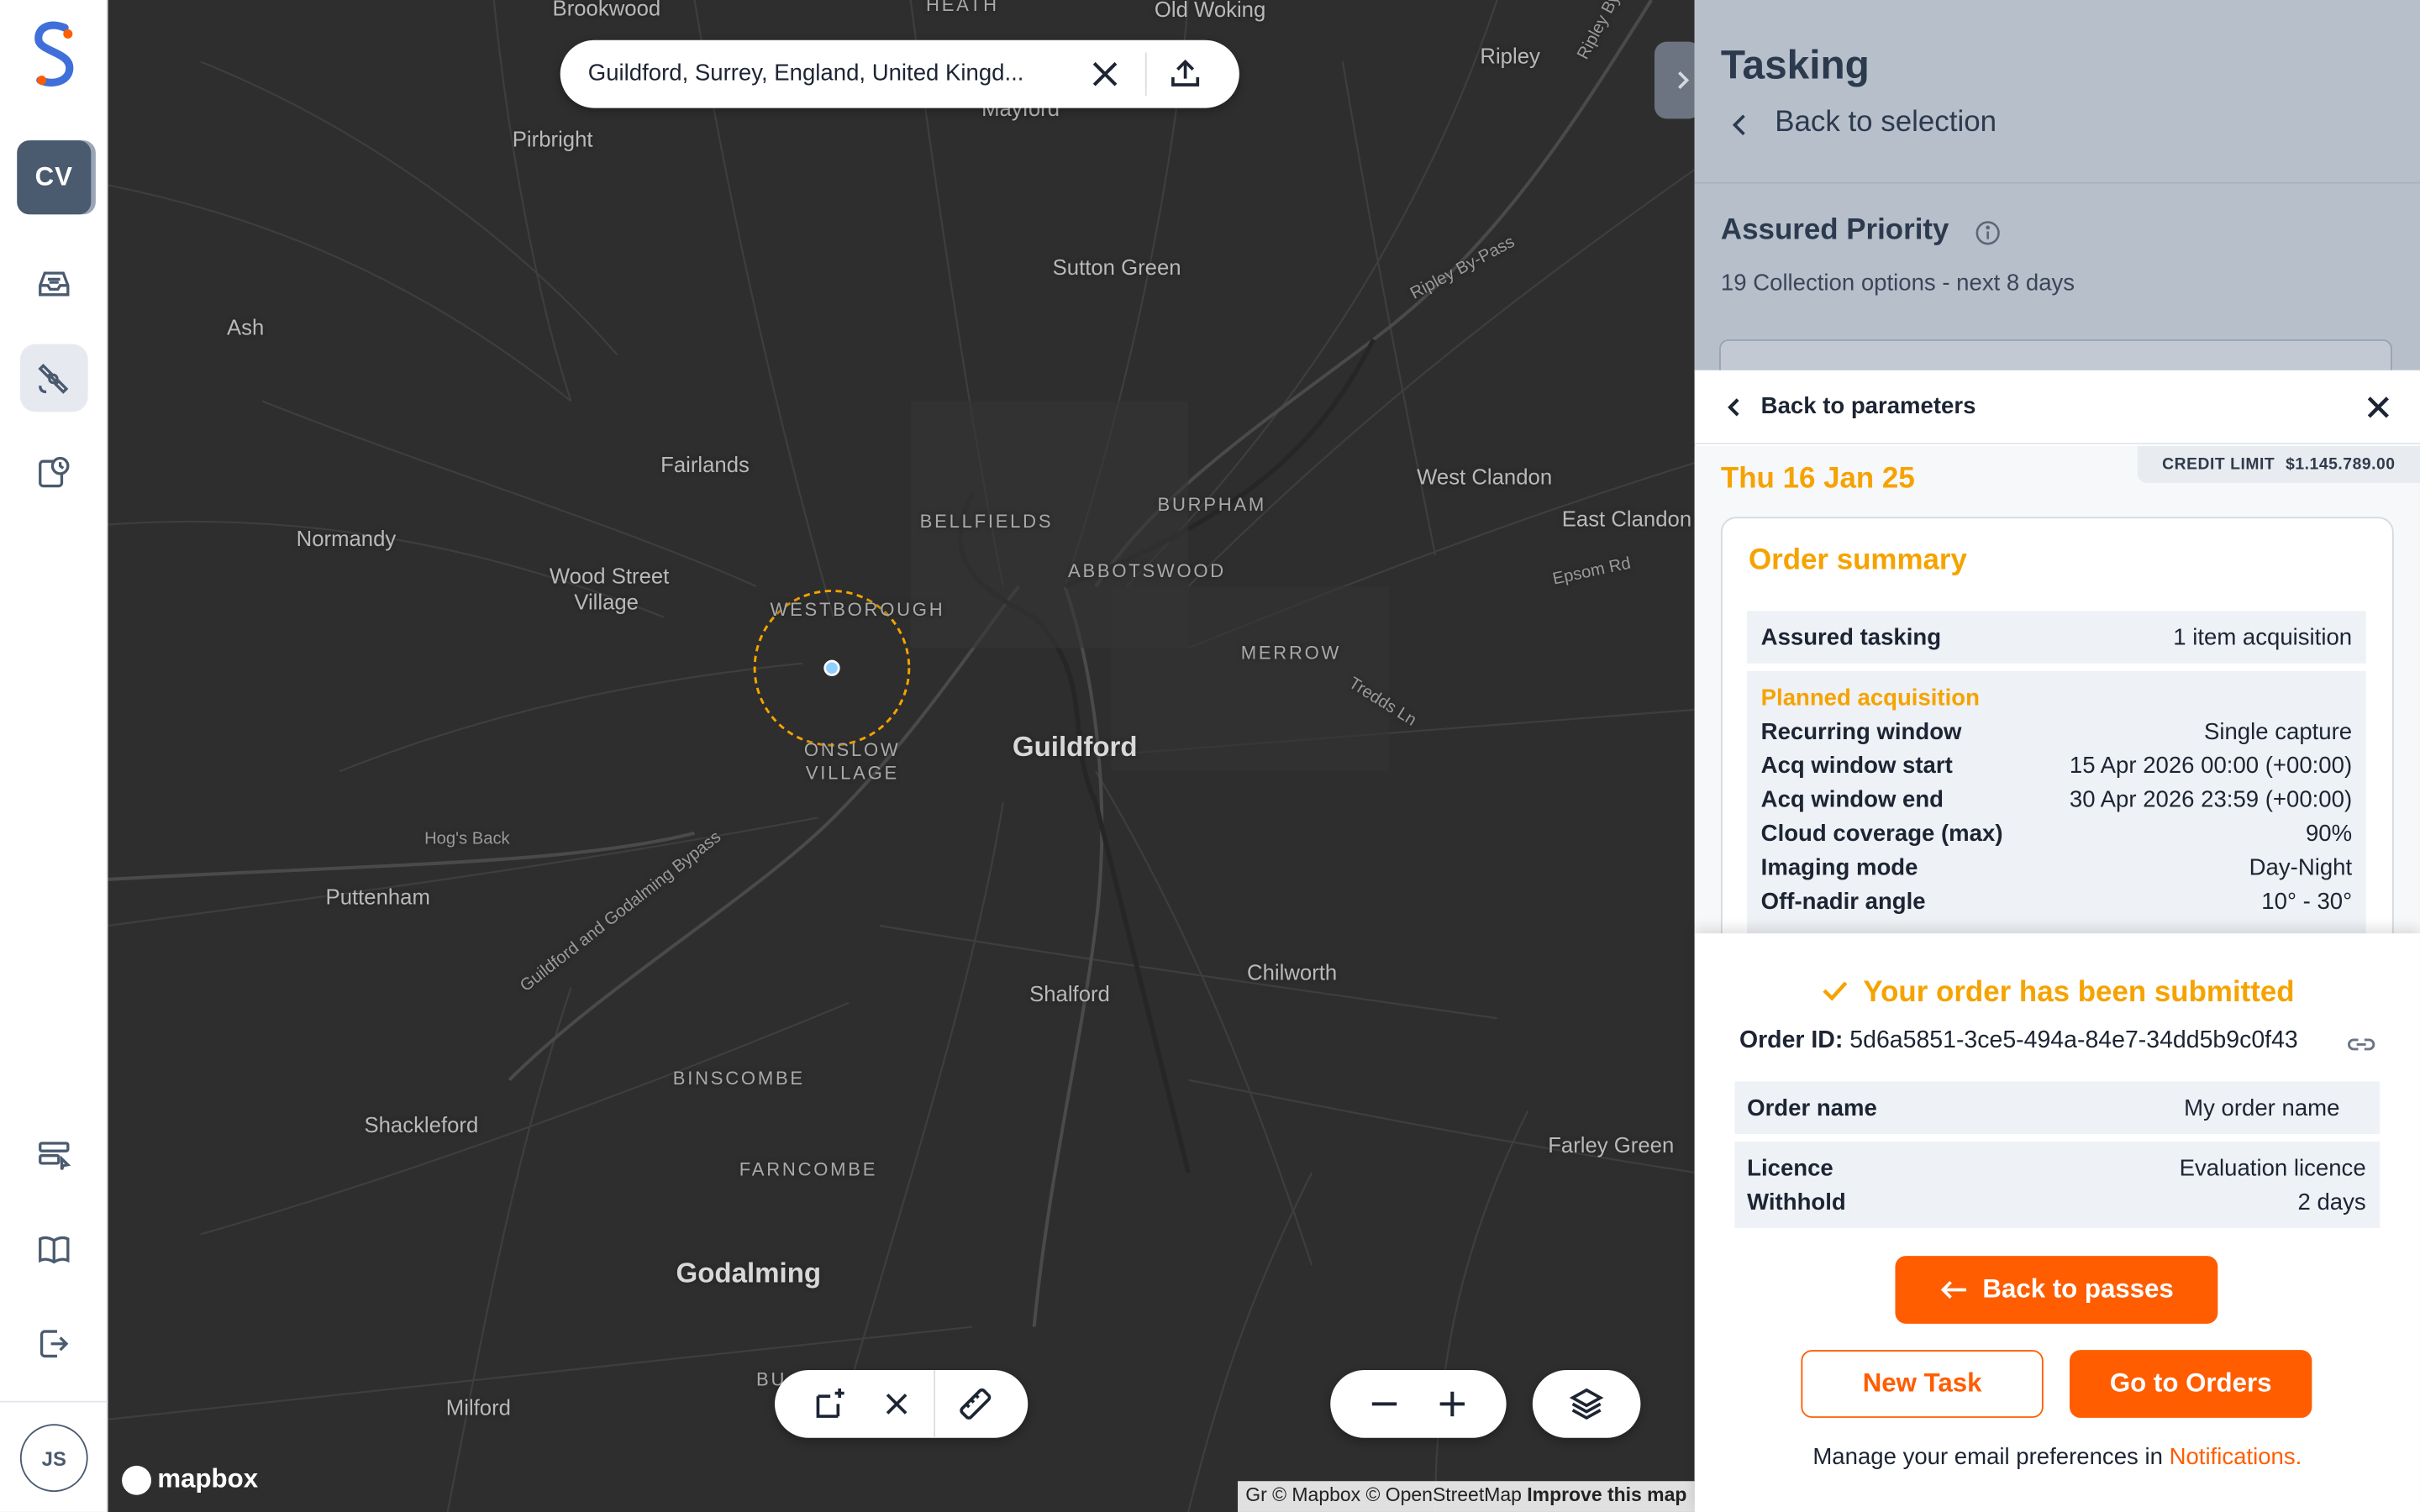  I want to click on check-icon, so click(1835, 991).